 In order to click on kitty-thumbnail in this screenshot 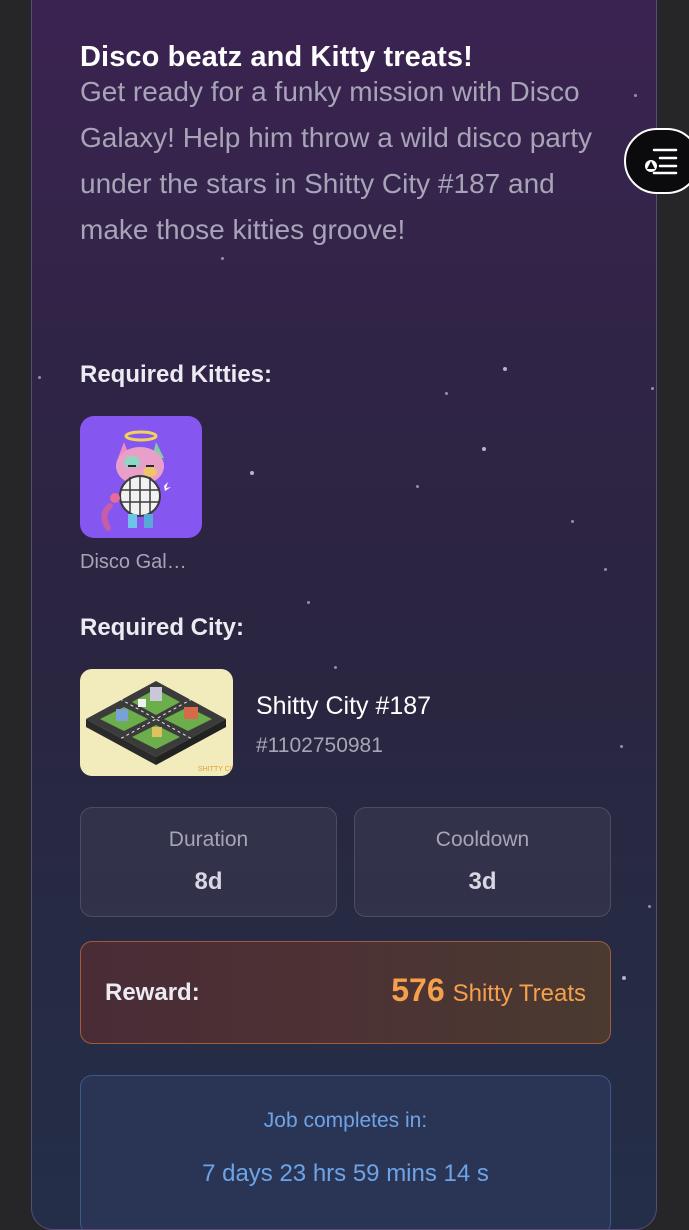, I will do `click(141, 477)`.